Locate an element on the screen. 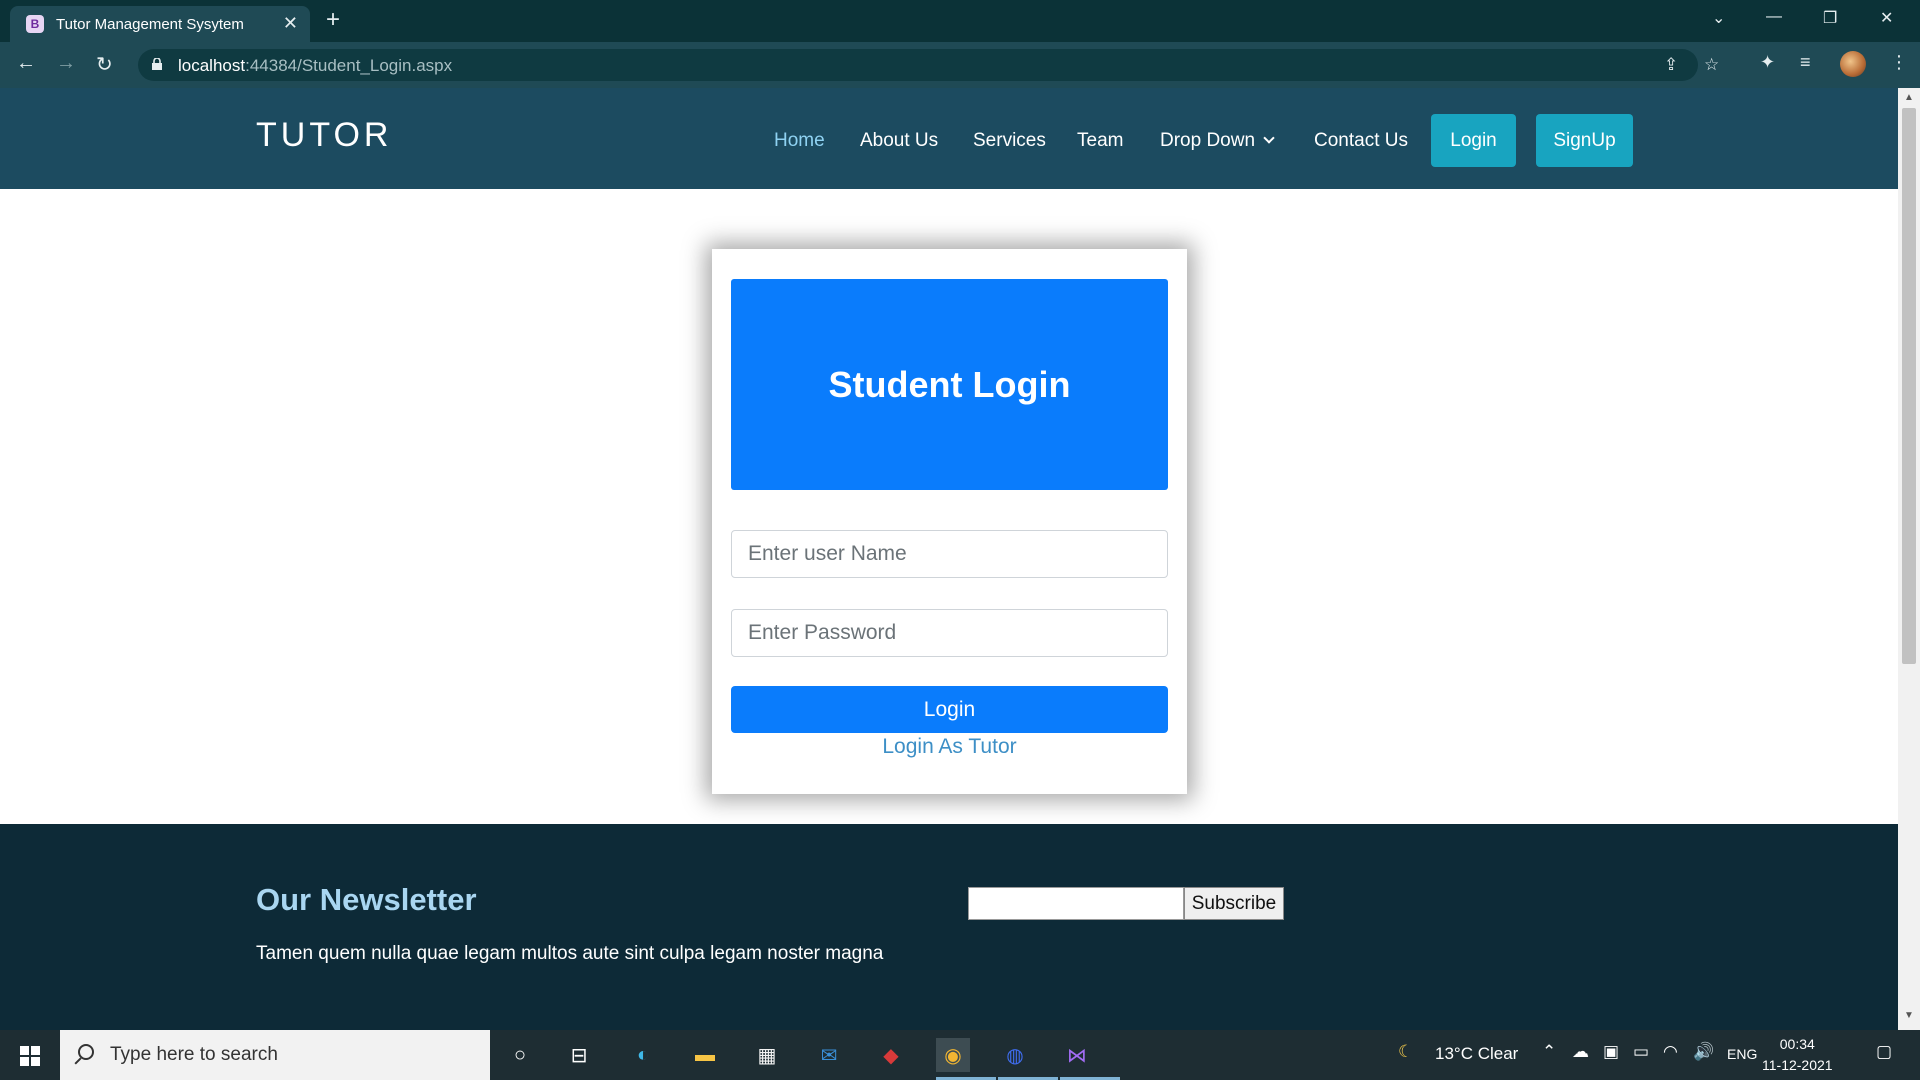 The width and height of the screenshot is (1920, 1080). tray-expand-icon: ⌃ is located at coordinates (1549, 1052).